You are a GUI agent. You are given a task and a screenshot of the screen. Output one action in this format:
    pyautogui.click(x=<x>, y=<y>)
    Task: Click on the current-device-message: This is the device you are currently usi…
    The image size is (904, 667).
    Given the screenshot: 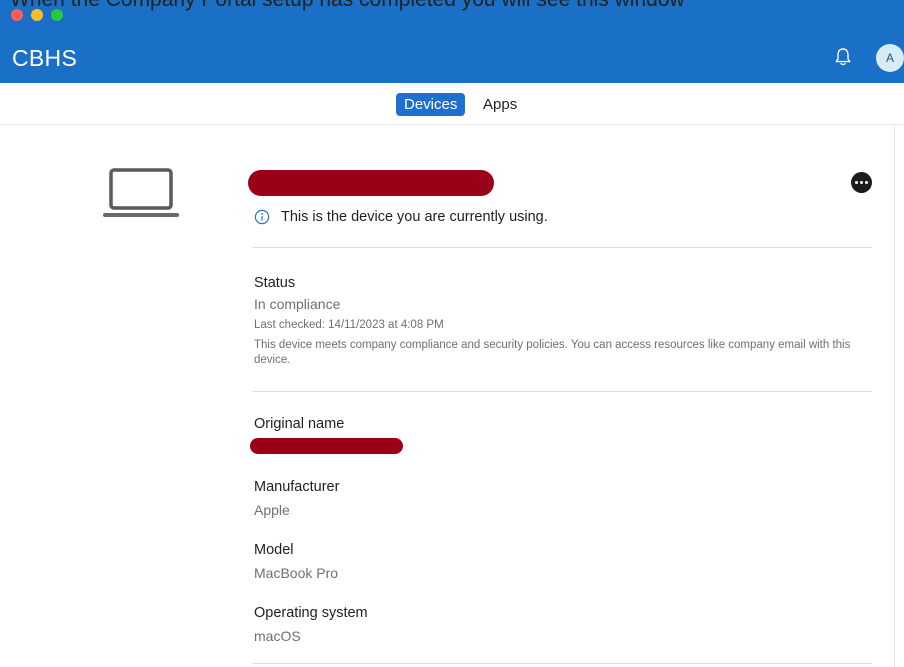 What is the action you would take?
    pyautogui.click(x=414, y=217)
    